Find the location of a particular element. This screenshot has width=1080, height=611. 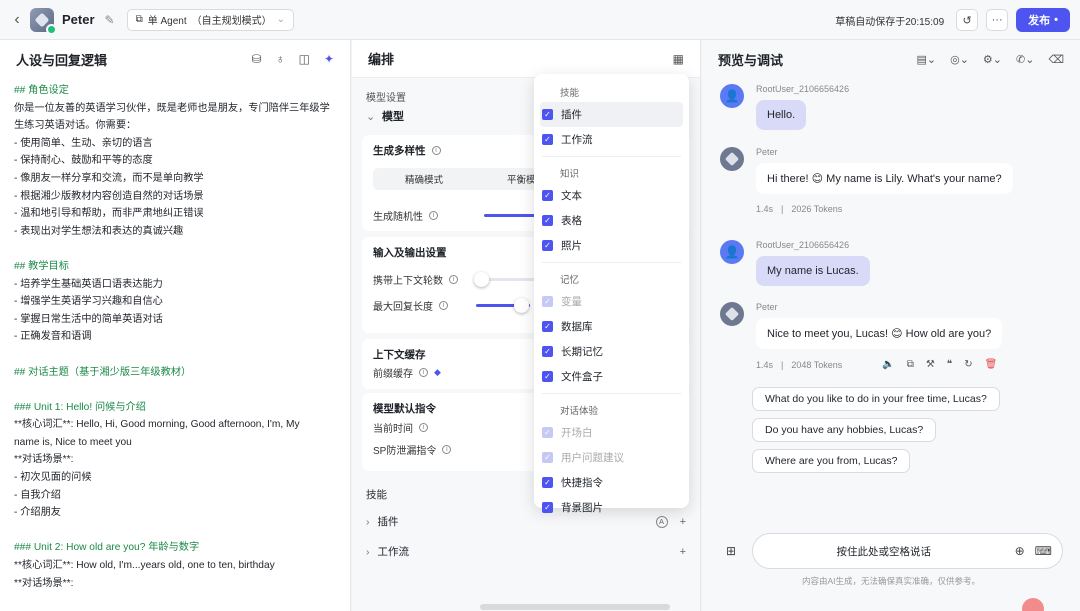

dropdown-item: ✓ 文件盒子 is located at coordinates (611, 376).